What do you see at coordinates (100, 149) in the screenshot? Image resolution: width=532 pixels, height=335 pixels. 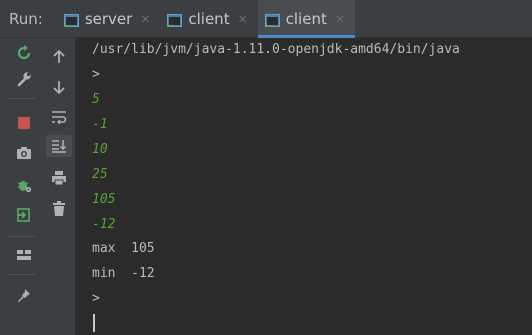 I see `user-input-line: 10` at bounding box center [100, 149].